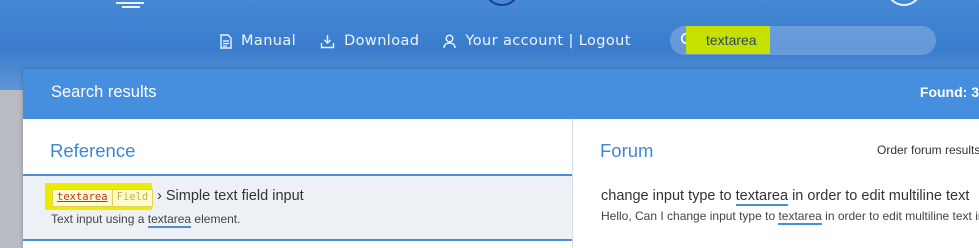 The height and width of the screenshot is (248, 979). I want to click on reference-item-description: Text input using a textarea element., so click(146, 220).